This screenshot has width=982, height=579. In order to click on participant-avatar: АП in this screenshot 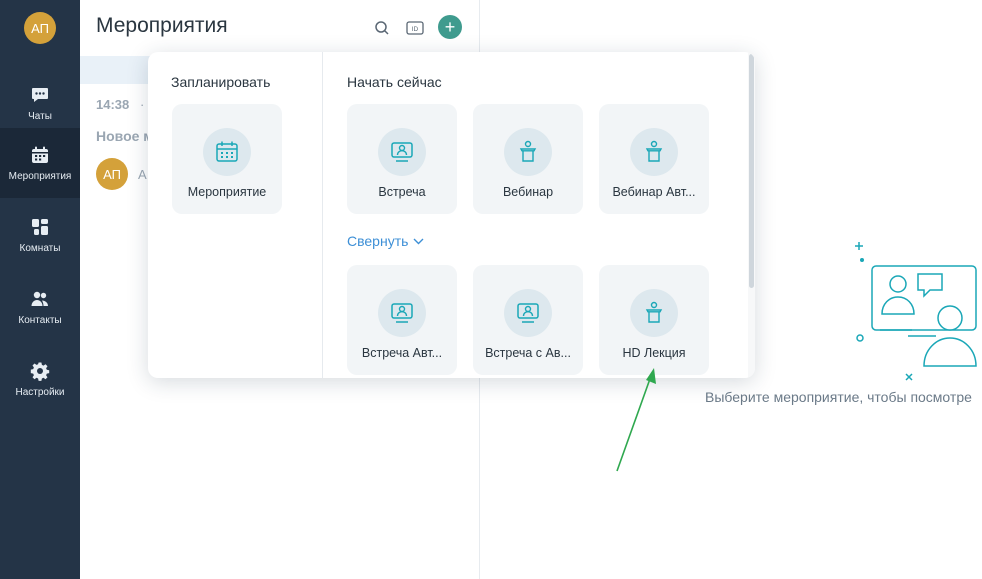, I will do `click(112, 174)`.